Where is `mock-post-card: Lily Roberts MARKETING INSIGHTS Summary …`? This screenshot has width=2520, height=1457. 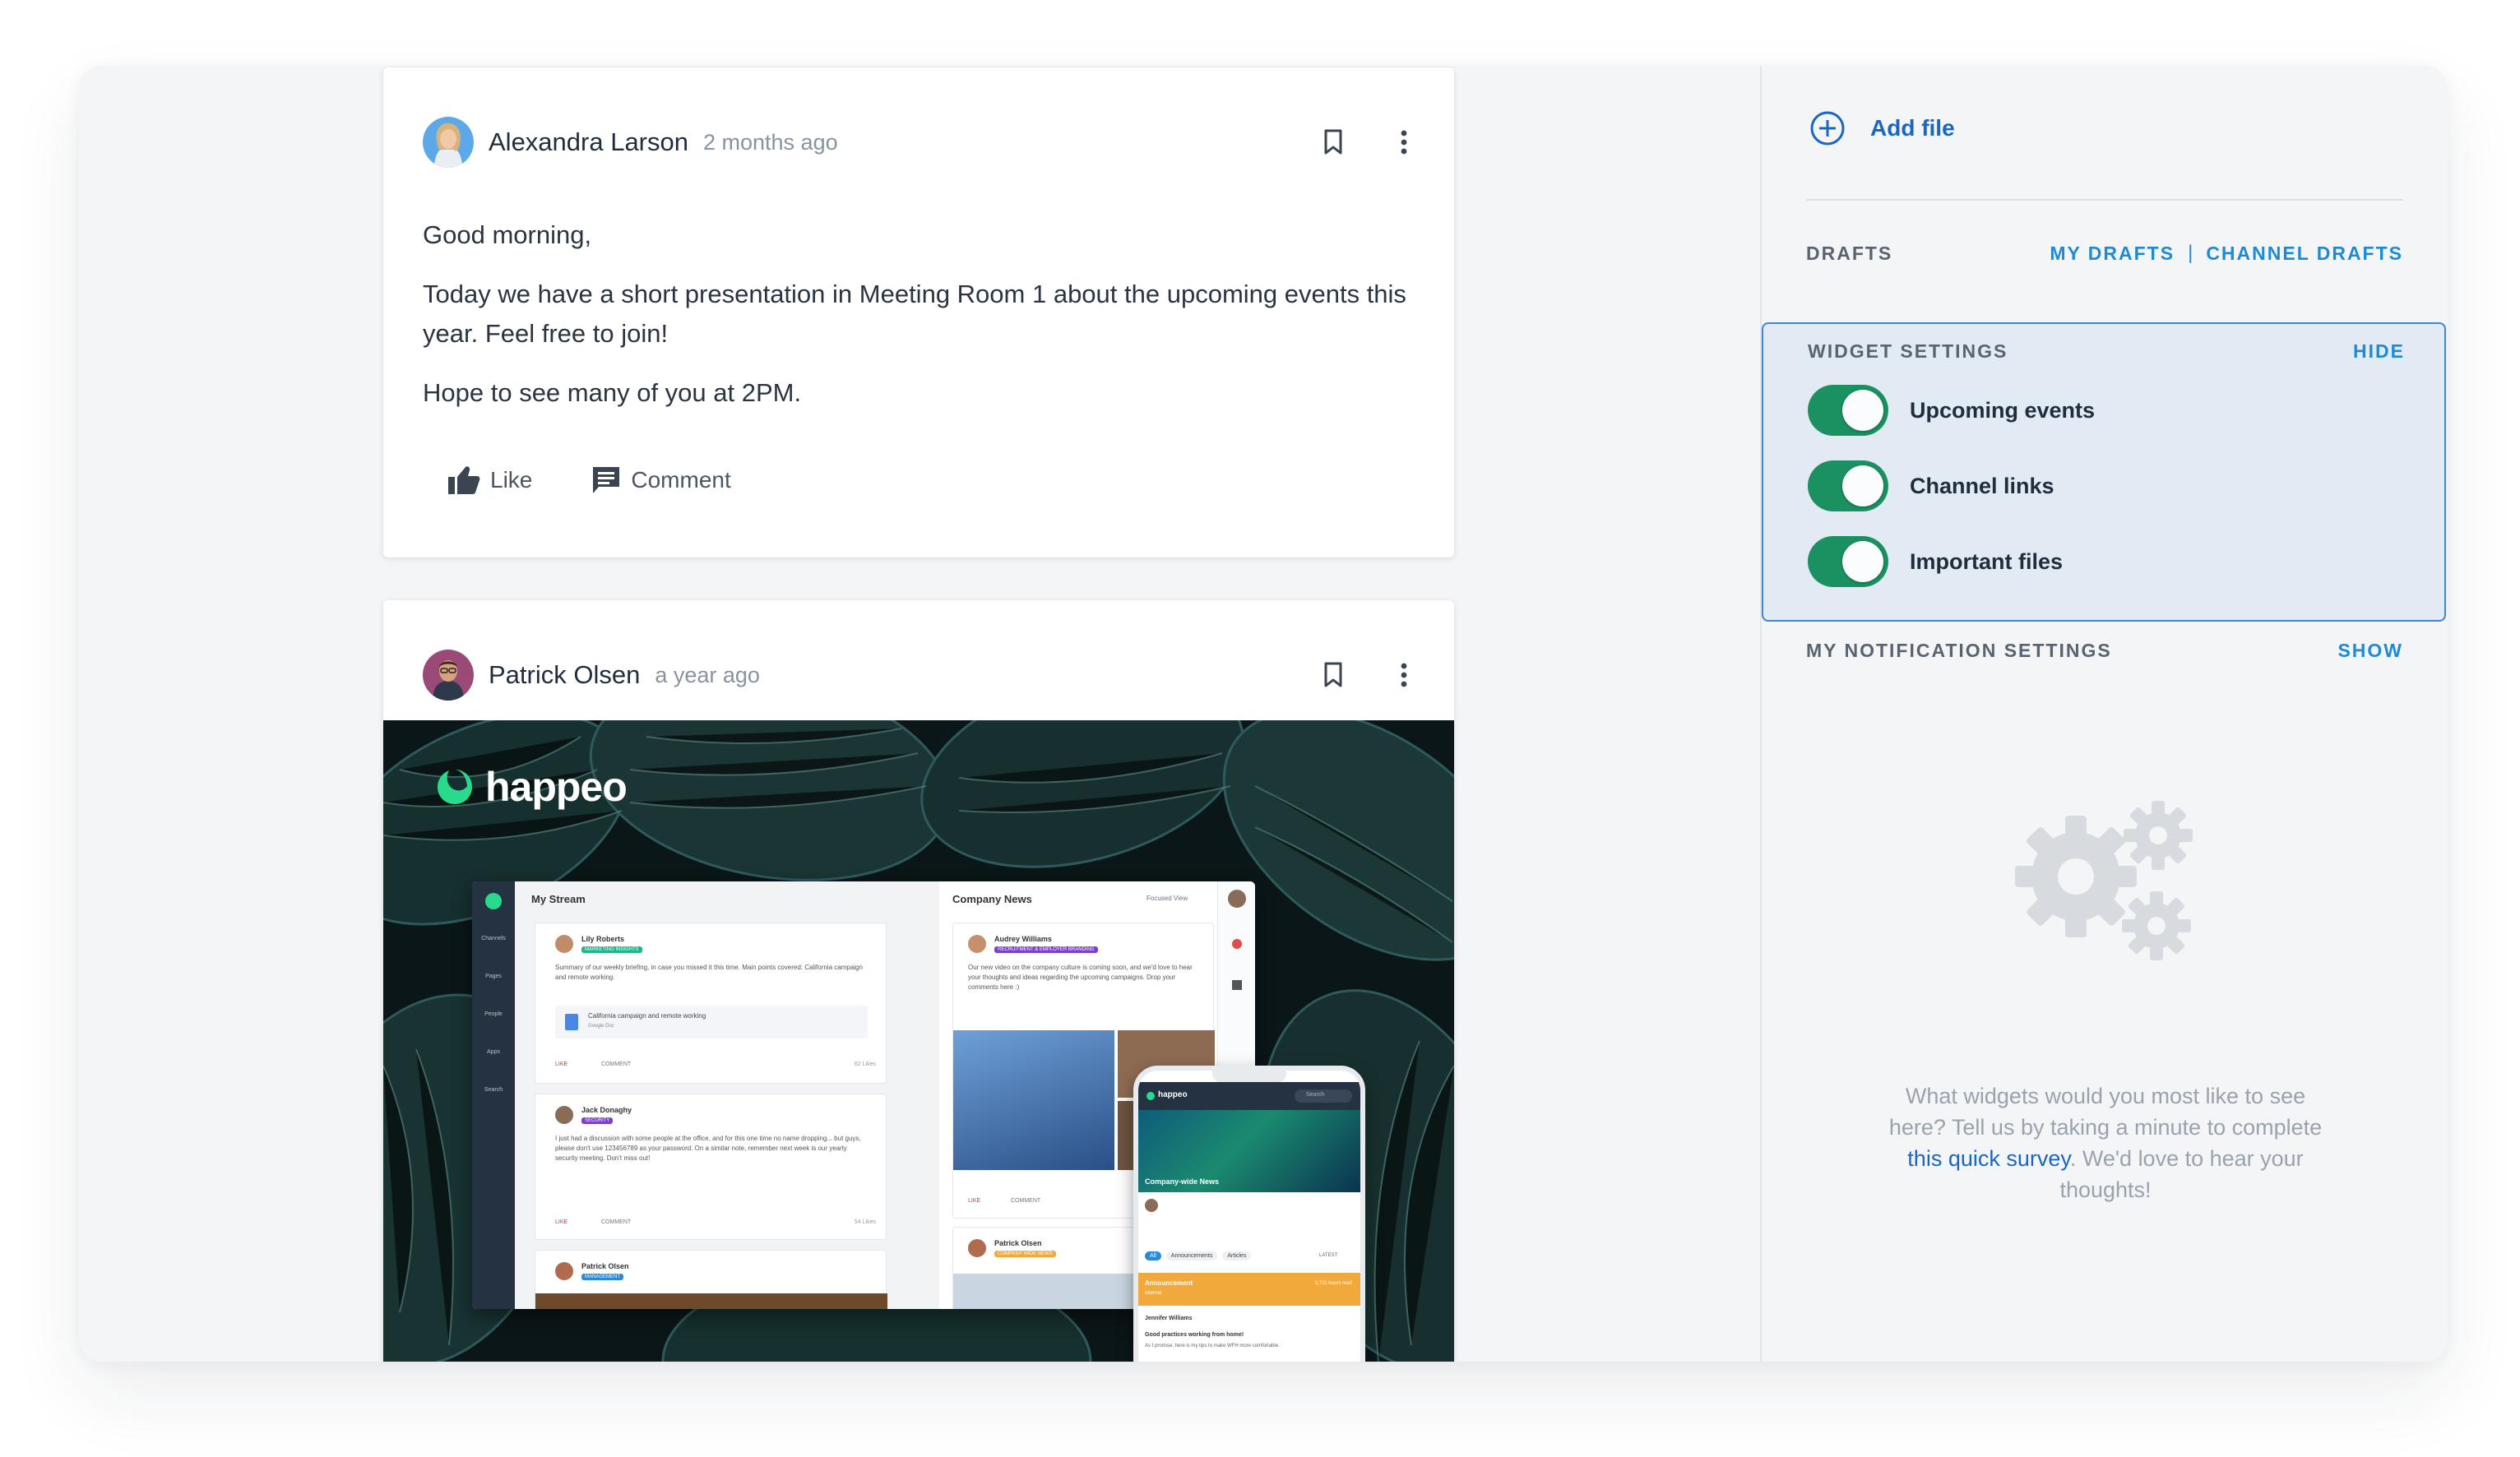 mock-post-card: Lily Roberts MARKETING INSIGHTS Summary … is located at coordinates (711, 1003).